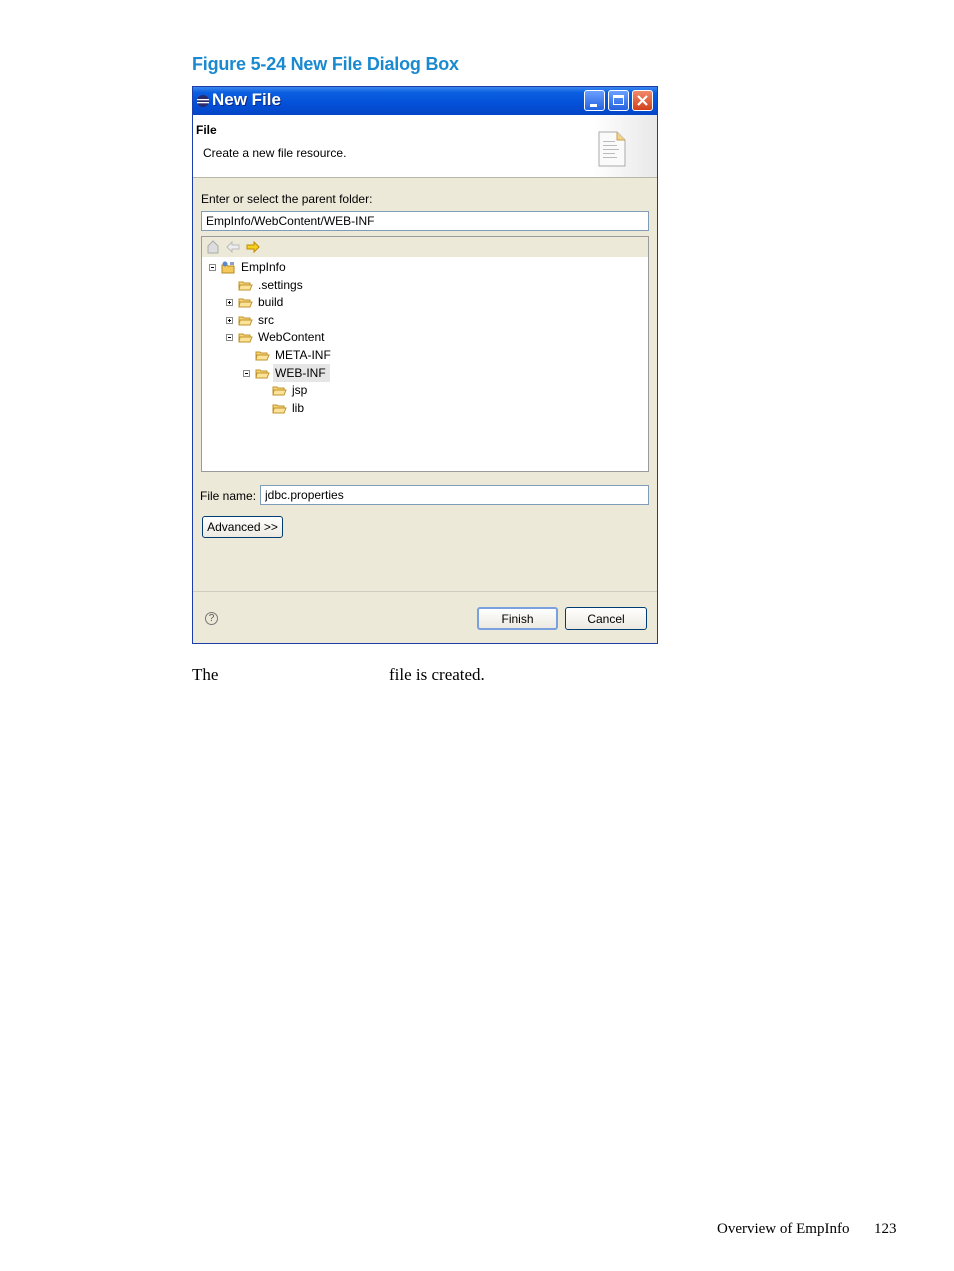  Describe the element at coordinates (233, 247) in the screenshot. I see `back-arrow-icon` at that location.